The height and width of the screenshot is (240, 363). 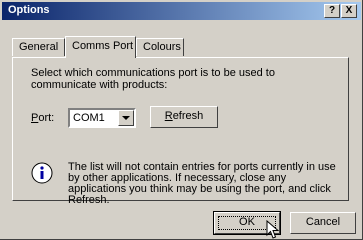 What do you see at coordinates (29, 10) in the screenshot?
I see `window-title: Options` at bounding box center [29, 10].